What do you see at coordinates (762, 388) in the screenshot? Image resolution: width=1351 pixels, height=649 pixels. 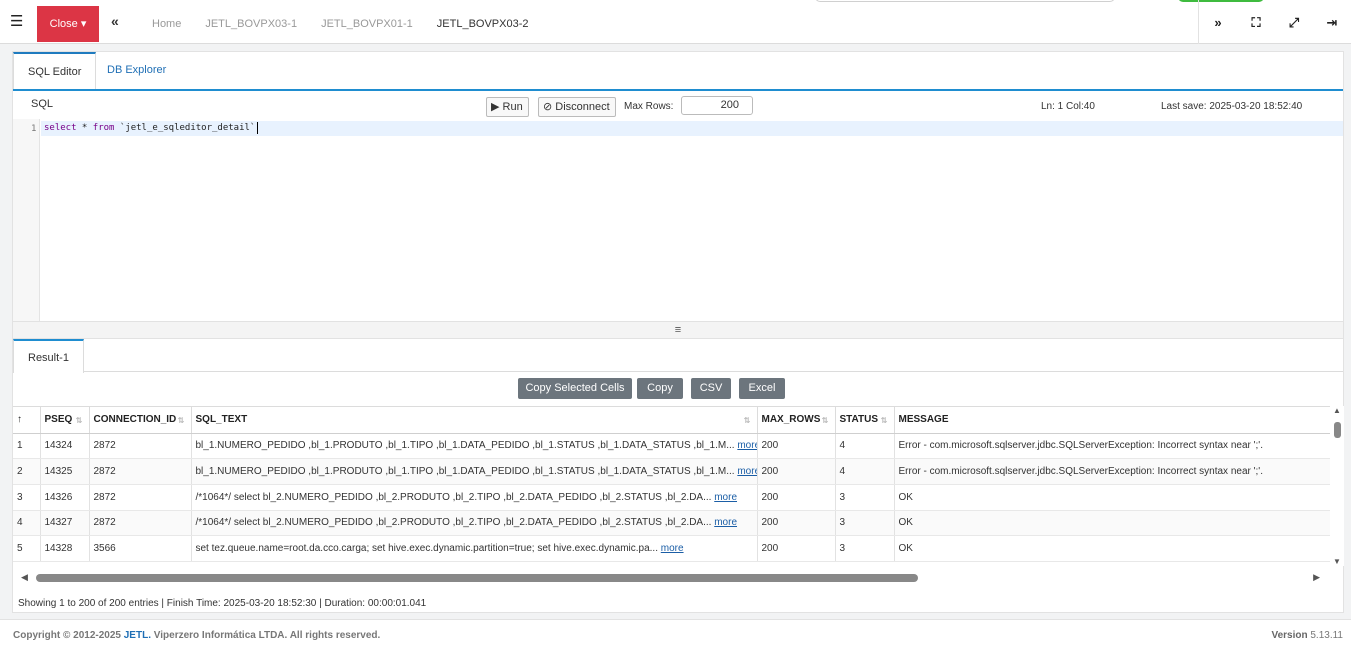 I see `excel-button: Excel` at bounding box center [762, 388].